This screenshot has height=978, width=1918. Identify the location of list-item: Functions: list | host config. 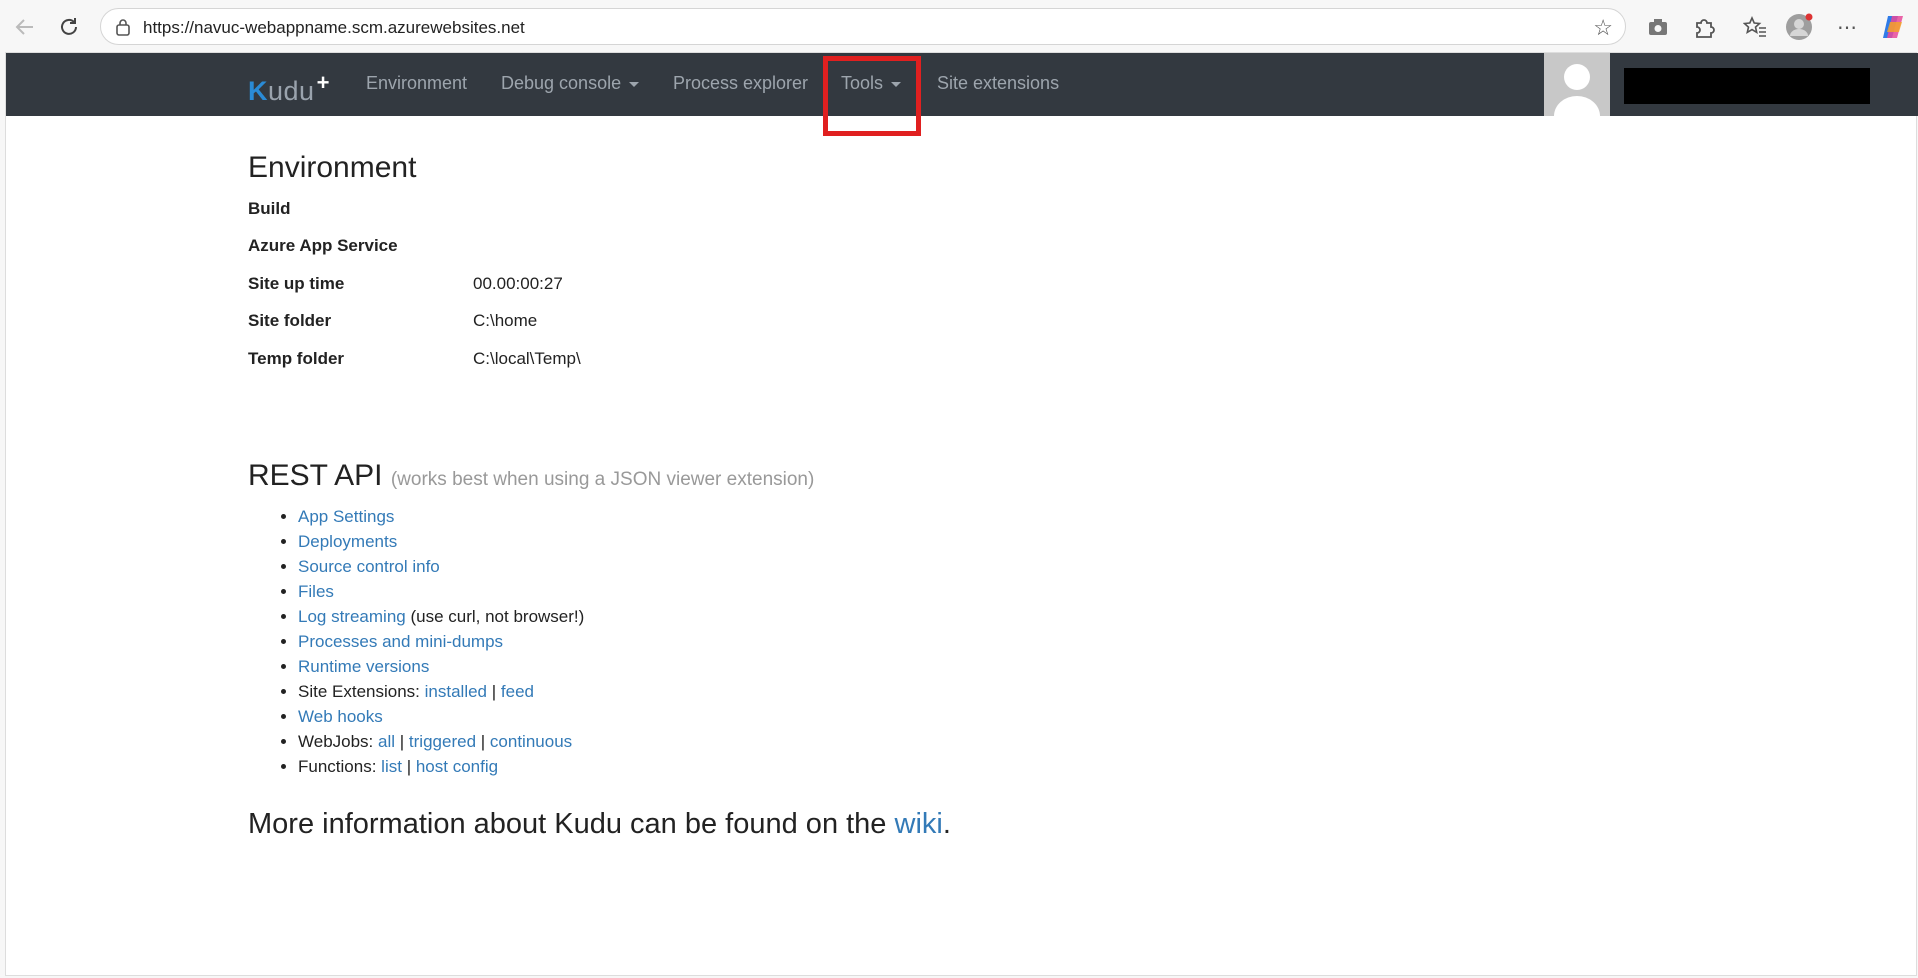
(441, 766).